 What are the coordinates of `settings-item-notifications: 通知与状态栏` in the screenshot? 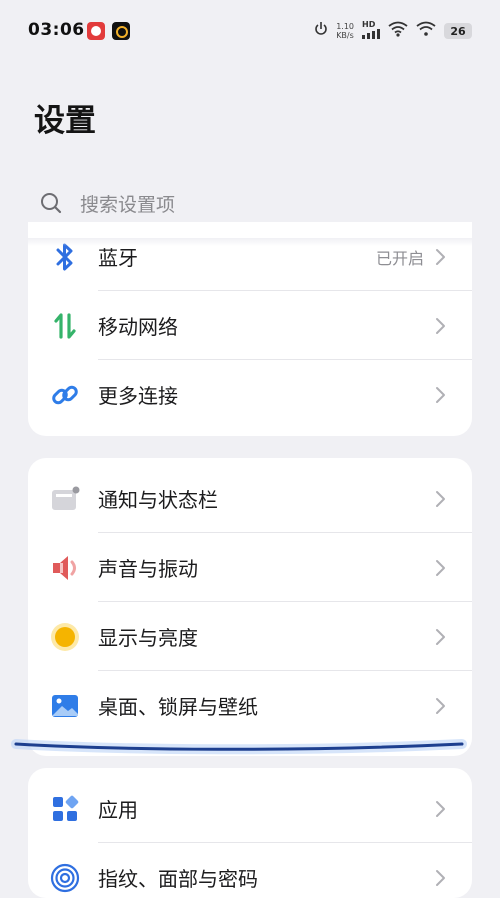 It's located at (250, 498).